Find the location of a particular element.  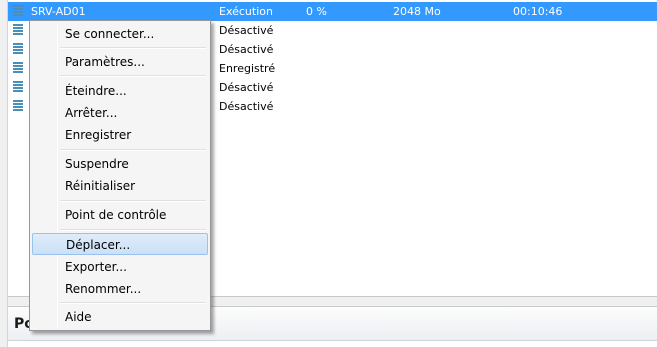

menu-item-checkpoint: Point de contrôle is located at coordinates (120, 215).